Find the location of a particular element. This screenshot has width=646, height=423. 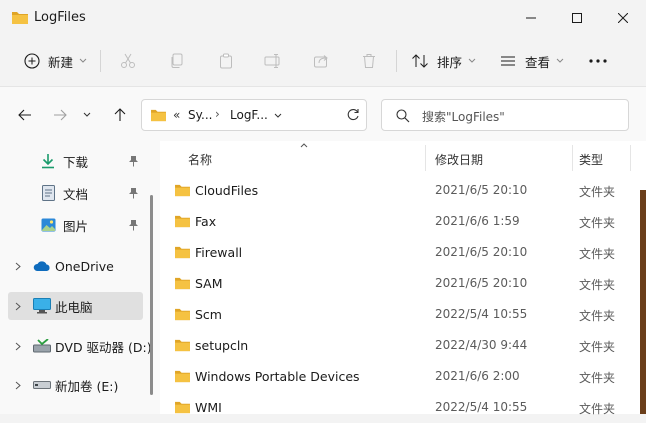

sidebar-item-this-pc: 此电脑 is located at coordinates (75, 306).